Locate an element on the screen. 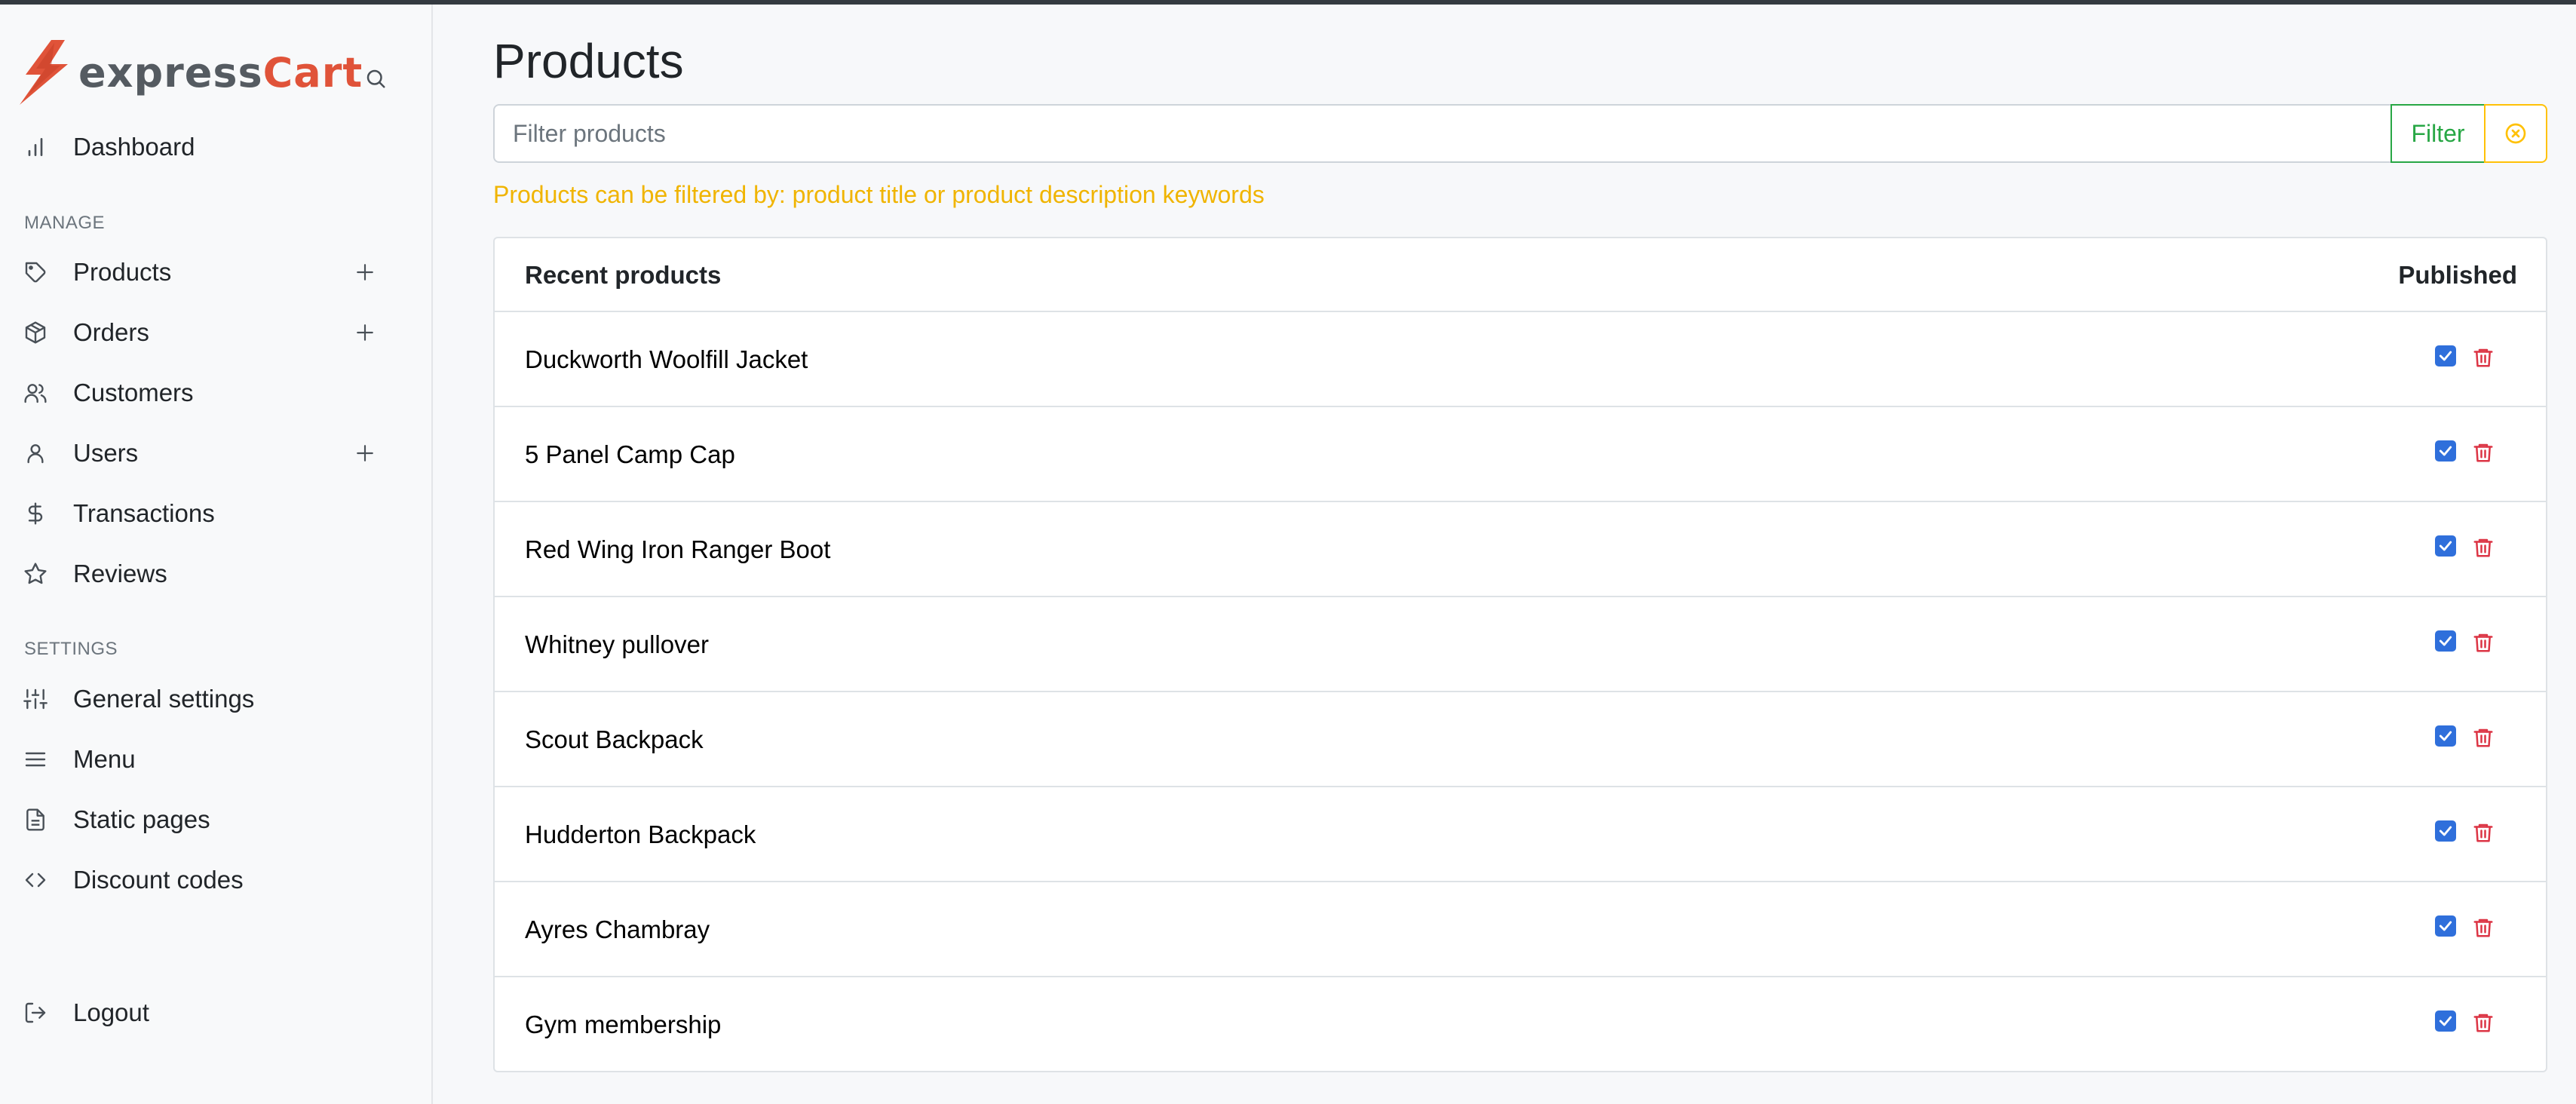  sidebar-item-label: Transactions is located at coordinates (144, 513).